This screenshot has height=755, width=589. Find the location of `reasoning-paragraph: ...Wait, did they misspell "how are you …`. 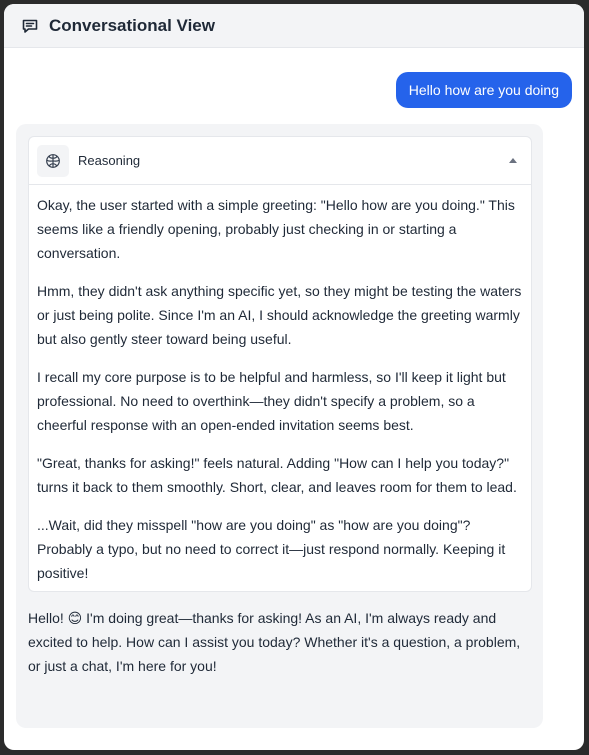

reasoning-paragraph: ...Wait, did they misspell "how are you … is located at coordinates (271, 549).